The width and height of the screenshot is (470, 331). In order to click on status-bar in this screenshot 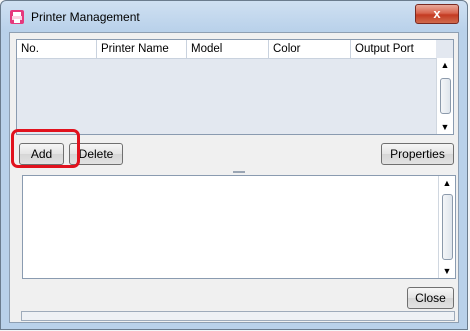, I will do `click(238, 316)`.